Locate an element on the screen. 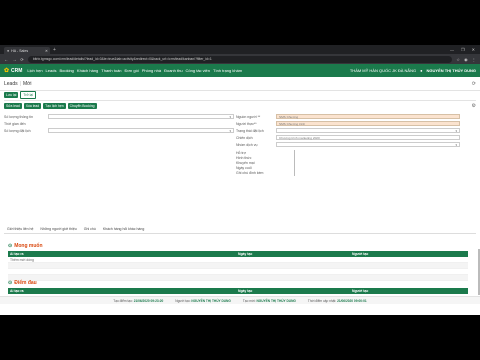  settings-gear-icon: ⚙ is located at coordinates (474, 106).